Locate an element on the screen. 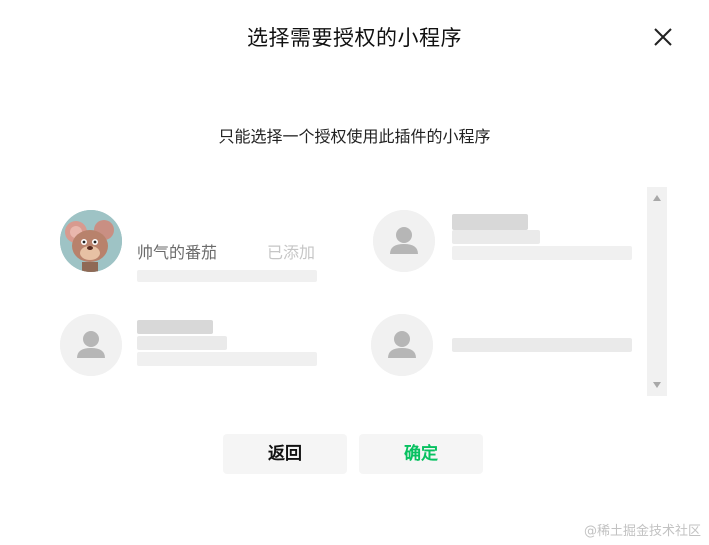 The width and height of the screenshot is (709, 545). dialog-subtitle: 只能选择一个授权使用此插件的小程序 is located at coordinates (354, 136).